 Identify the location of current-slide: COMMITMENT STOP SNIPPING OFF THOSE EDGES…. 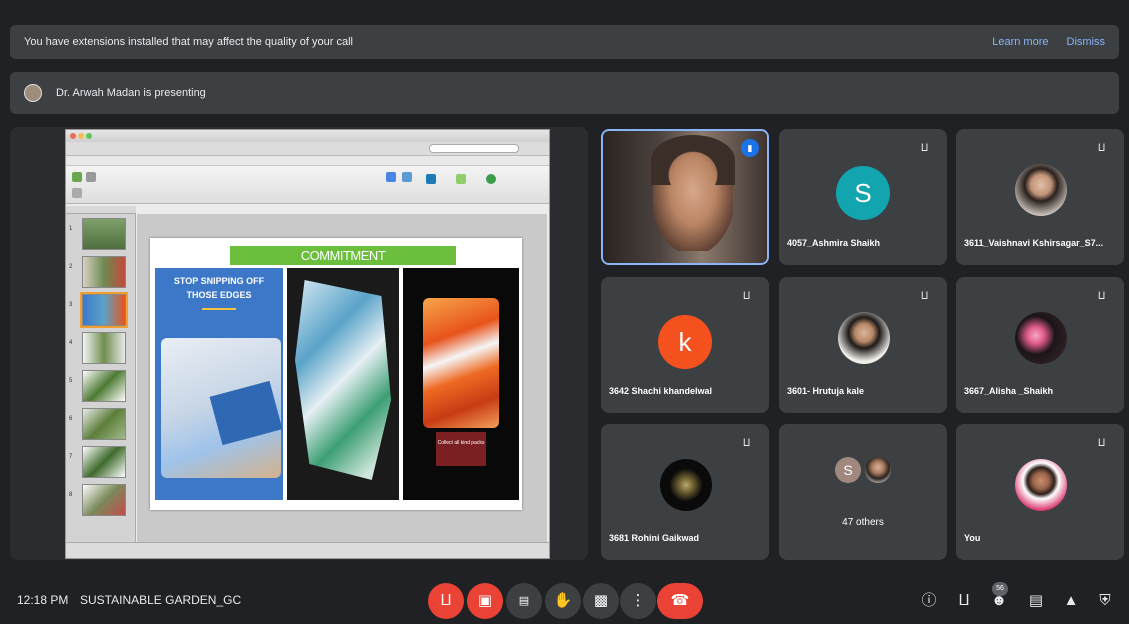
(336, 374).